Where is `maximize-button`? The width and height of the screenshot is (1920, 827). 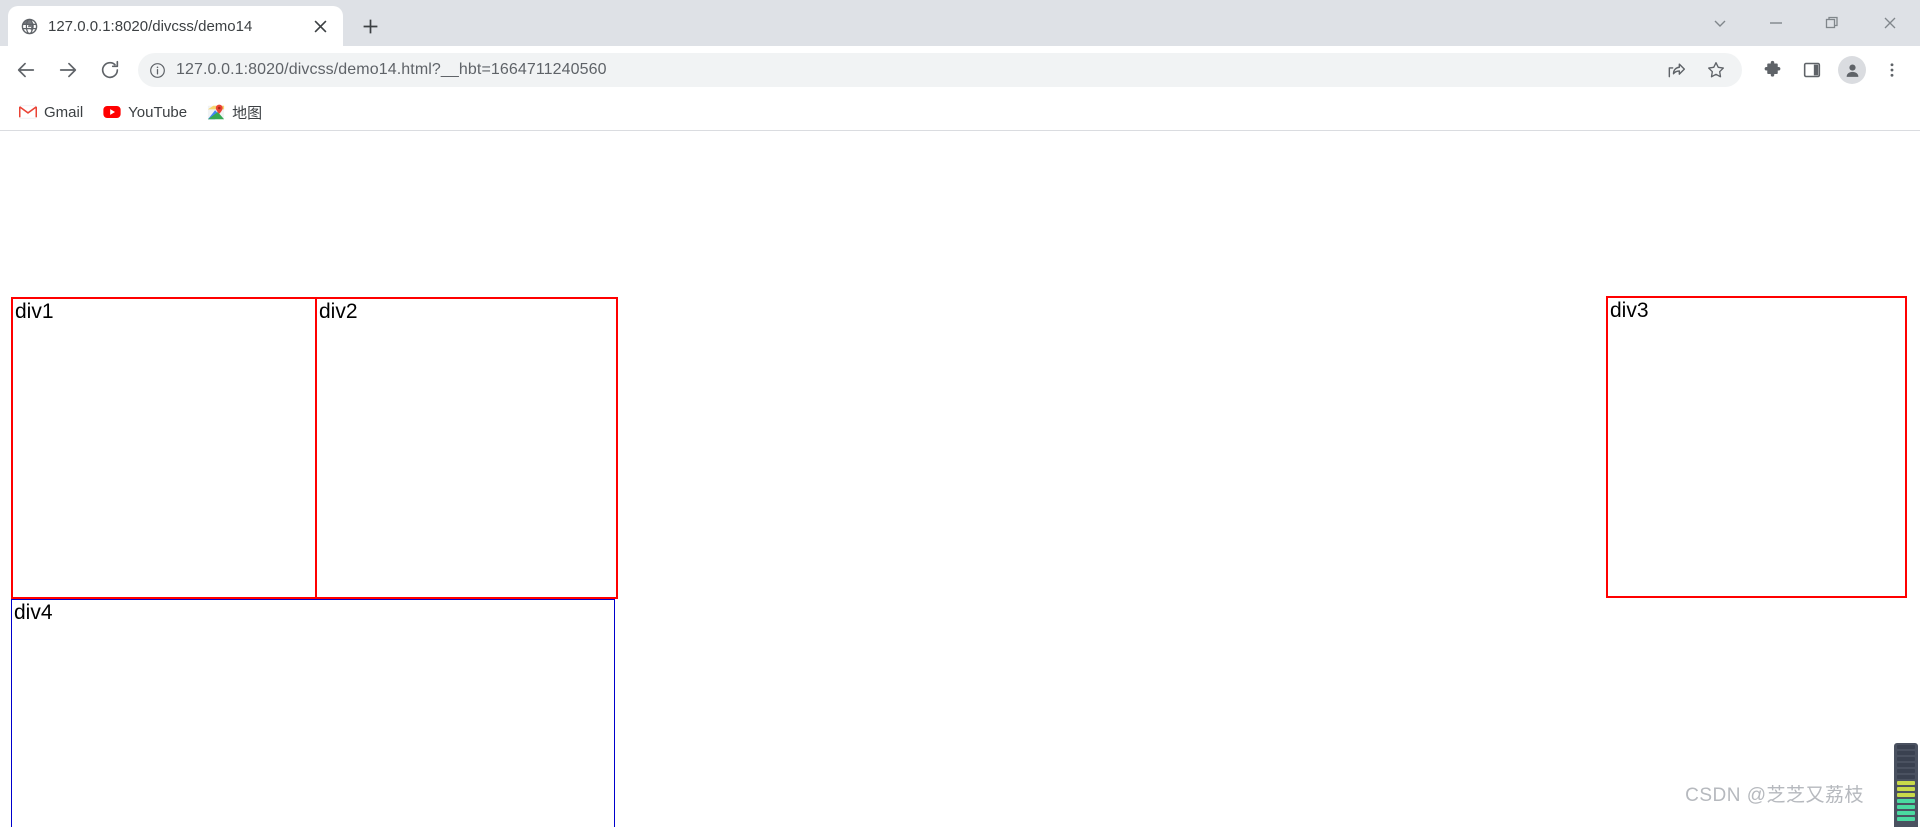
maximize-button is located at coordinates (1832, 23).